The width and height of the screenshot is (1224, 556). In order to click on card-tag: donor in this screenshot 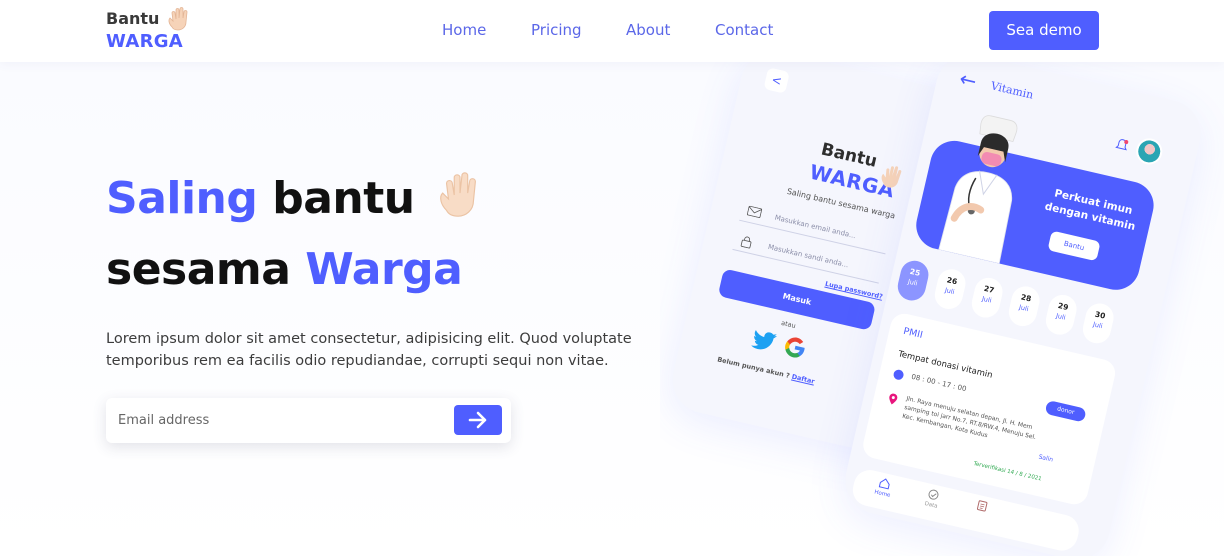, I will do `click(1065, 411)`.